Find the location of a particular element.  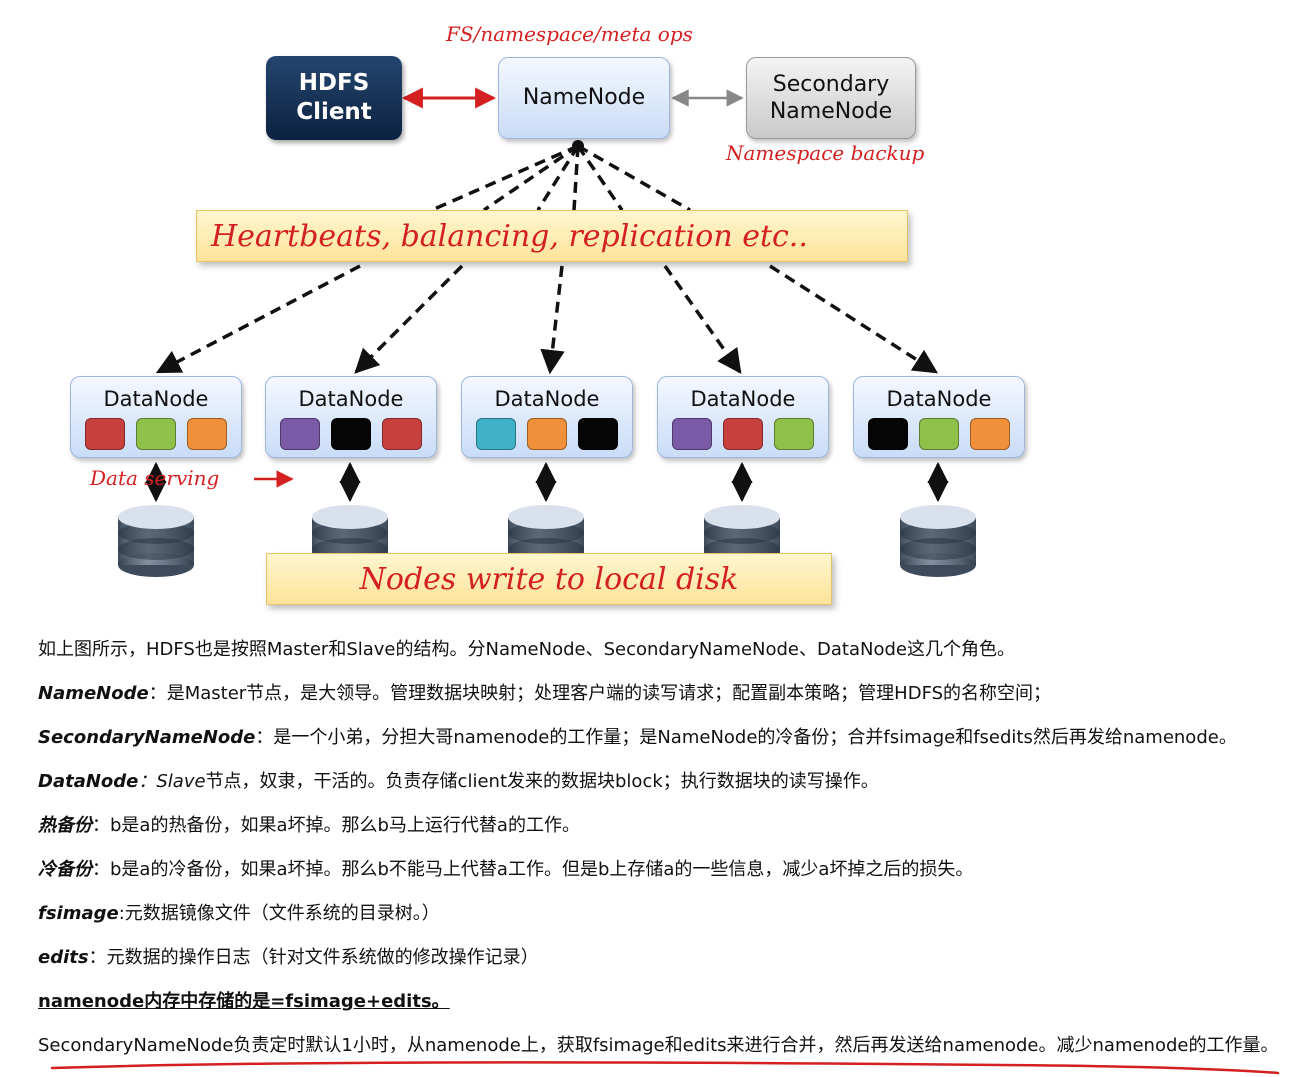

hdfs-client-line2: Client is located at coordinates (334, 112).